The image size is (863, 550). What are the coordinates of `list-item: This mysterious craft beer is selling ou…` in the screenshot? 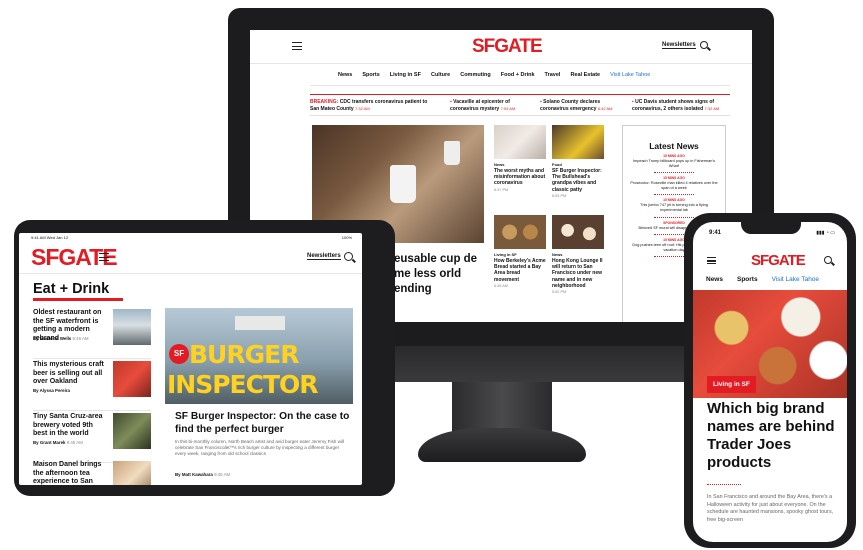 It's located at (92, 386).